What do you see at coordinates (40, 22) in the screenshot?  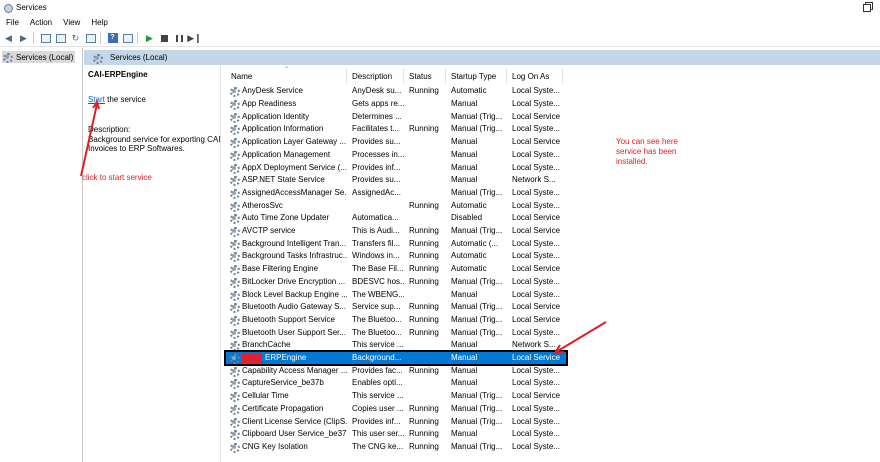 I see `menu-action: Action` at bounding box center [40, 22].